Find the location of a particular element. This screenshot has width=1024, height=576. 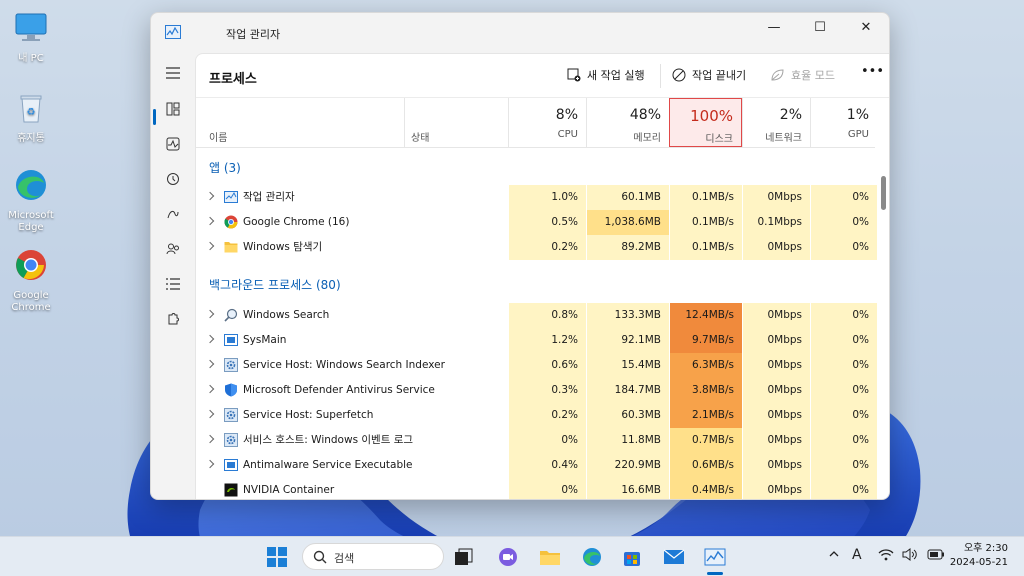

wifi-button is located at coordinates (886, 556).